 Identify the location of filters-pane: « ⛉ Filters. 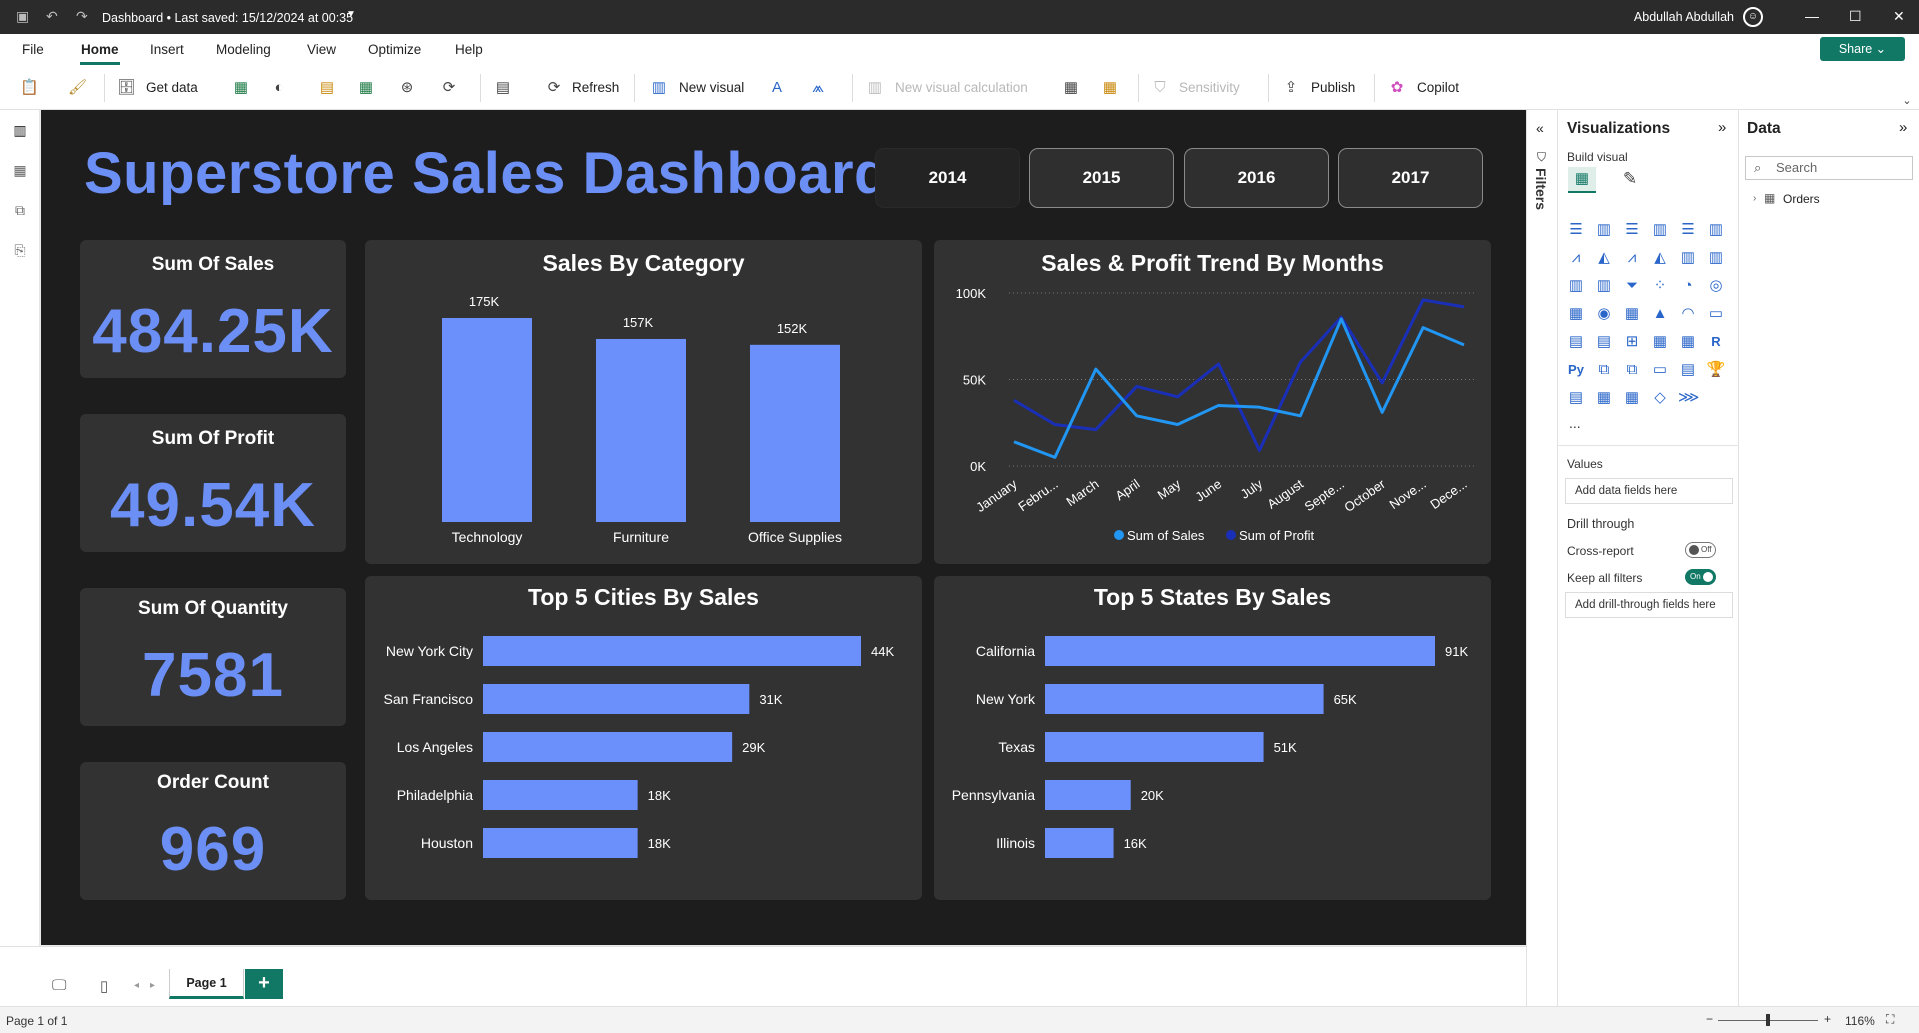
(1542, 558).